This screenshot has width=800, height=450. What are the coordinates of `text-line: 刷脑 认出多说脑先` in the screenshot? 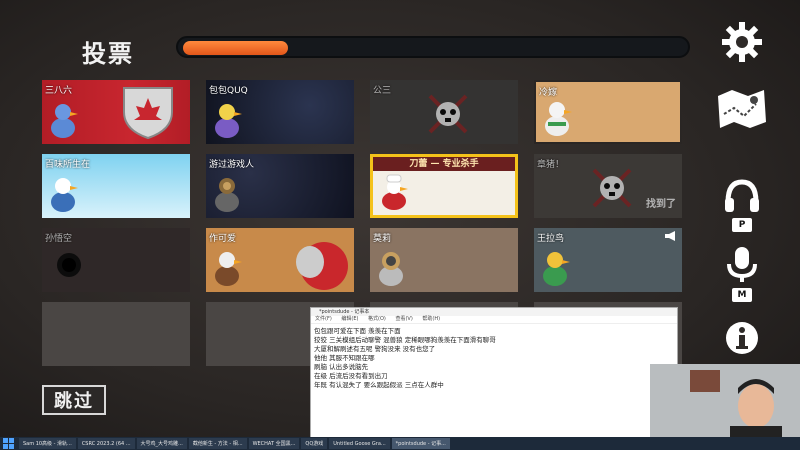 It's located at (341, 367).